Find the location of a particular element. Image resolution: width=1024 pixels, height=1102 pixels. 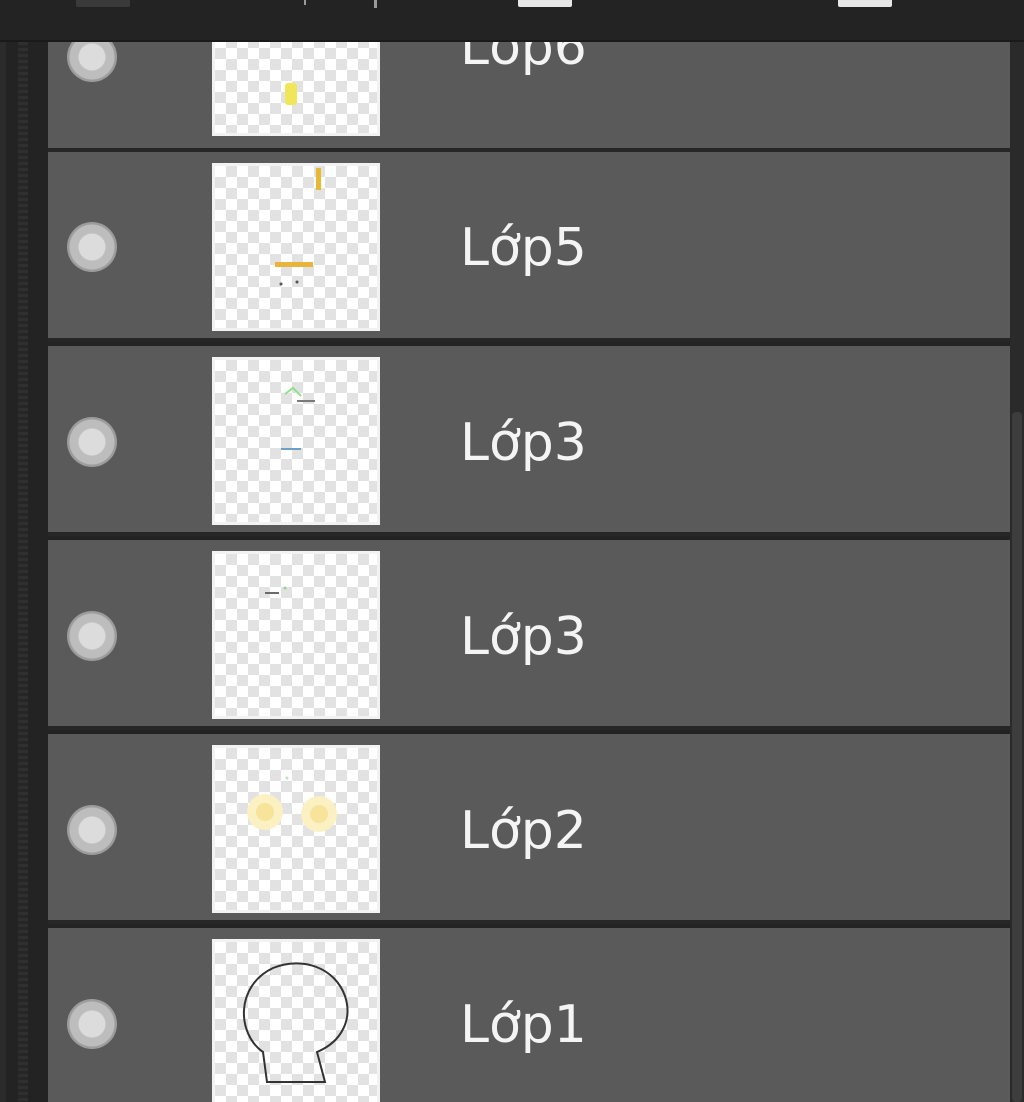

layer-name: Lớp2 is located at coordinates (523, 831).